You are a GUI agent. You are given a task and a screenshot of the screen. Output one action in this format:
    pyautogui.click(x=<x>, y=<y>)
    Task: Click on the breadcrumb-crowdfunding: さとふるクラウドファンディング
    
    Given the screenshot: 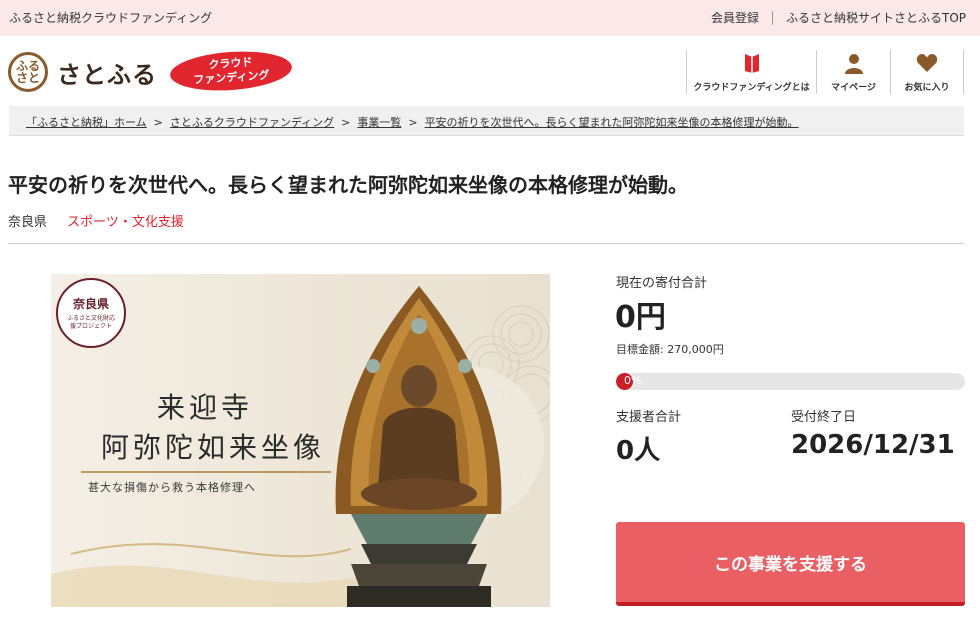 What is the action you would take?
    pyautogui.click(x=252, y=122)
    